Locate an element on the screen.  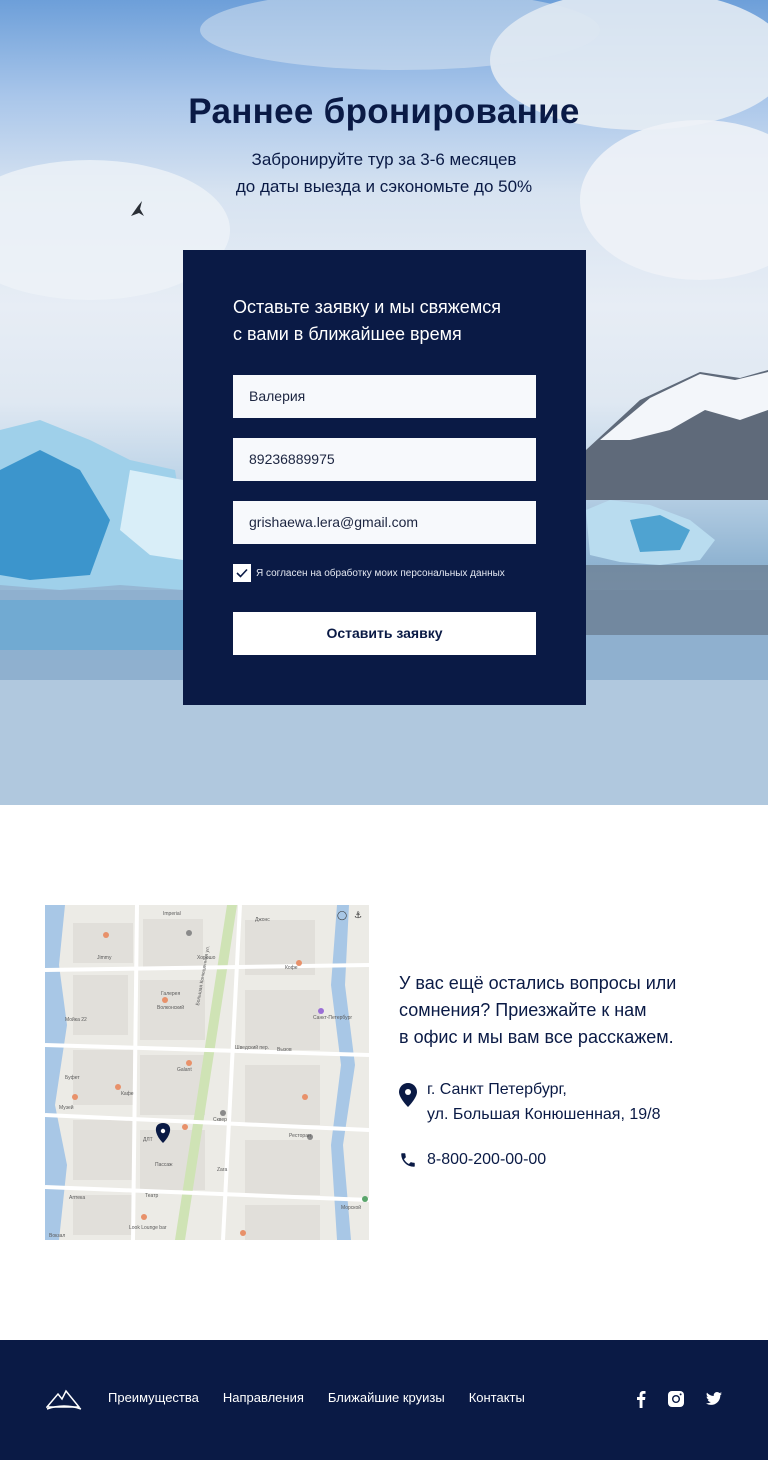
nav-item-cruises: Ближайшие круизы is located at coordinates (386, 1397).